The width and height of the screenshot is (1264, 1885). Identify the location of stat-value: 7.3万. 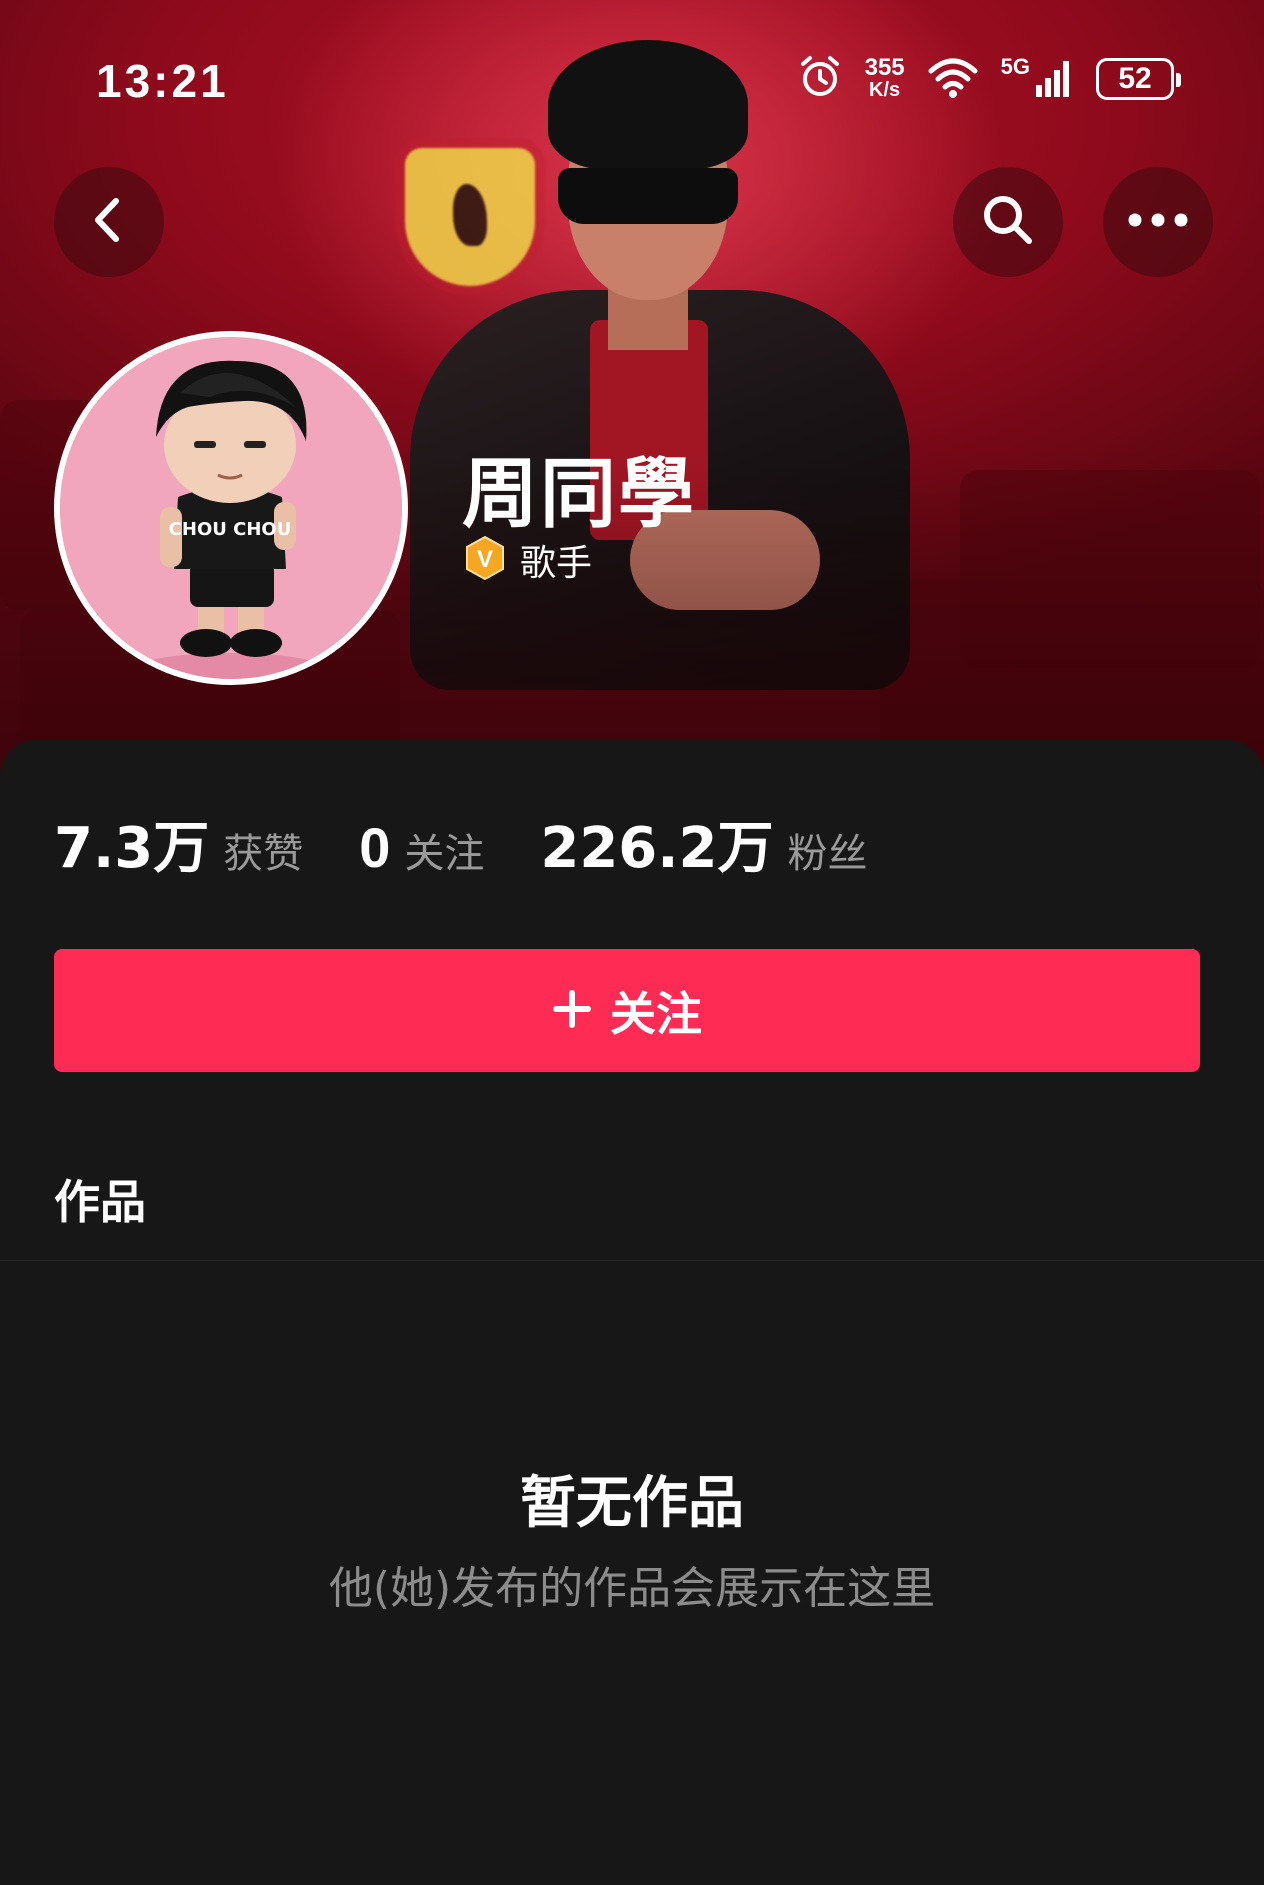
(132, 848).